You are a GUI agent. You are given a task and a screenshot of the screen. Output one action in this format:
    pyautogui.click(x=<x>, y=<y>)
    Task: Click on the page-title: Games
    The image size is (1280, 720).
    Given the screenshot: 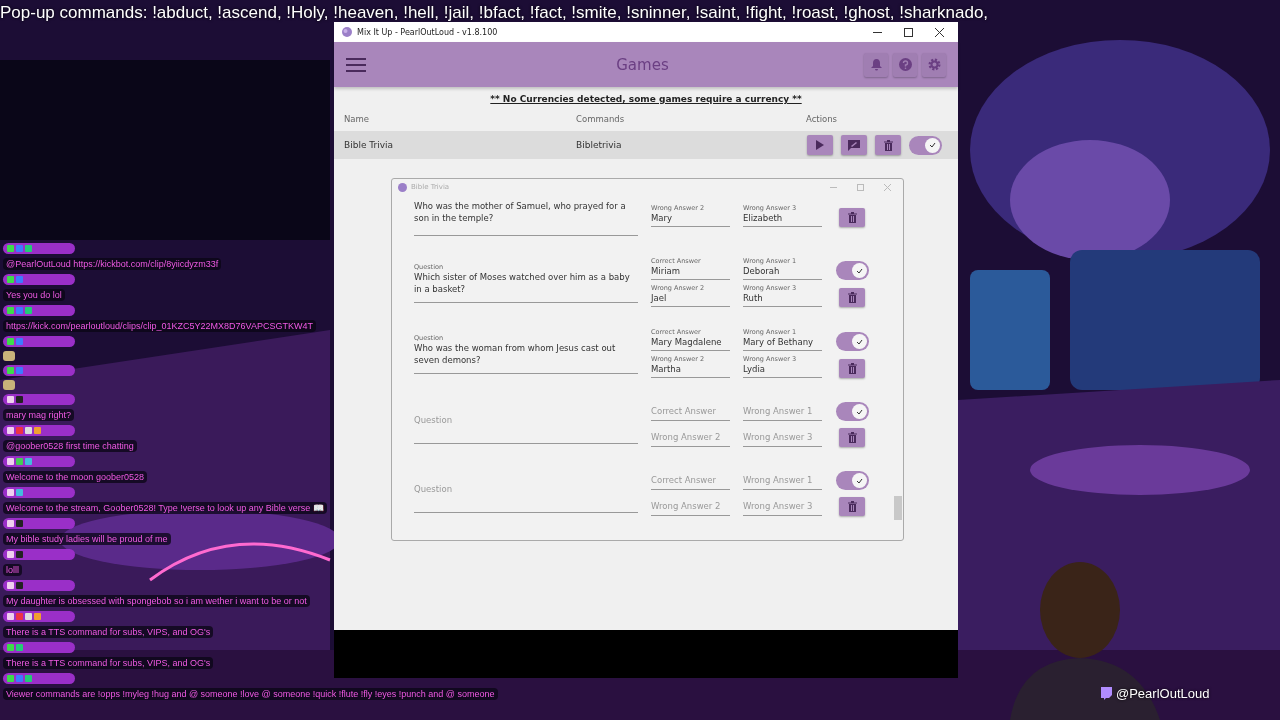 What is the action you would take?
    pyautogui.click(x=642, y=64)
    